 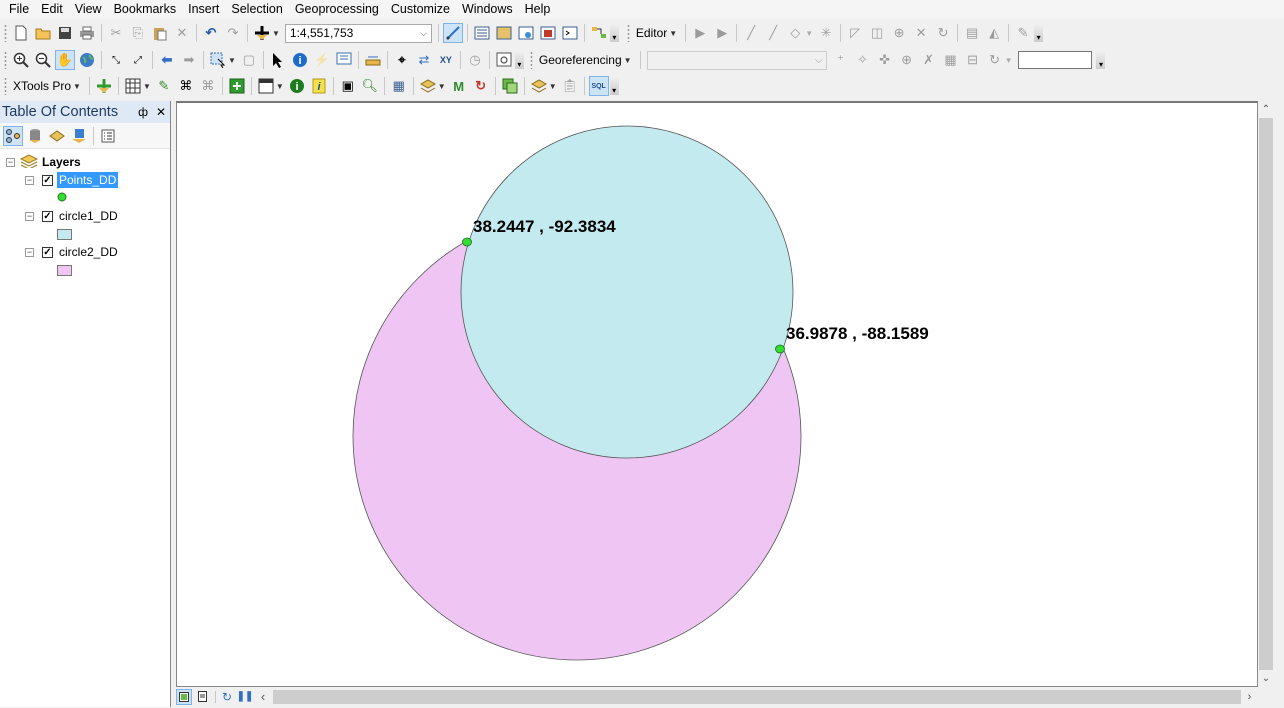 I want to click on layer-name: circle1_DD, so click(x=88, y=216).